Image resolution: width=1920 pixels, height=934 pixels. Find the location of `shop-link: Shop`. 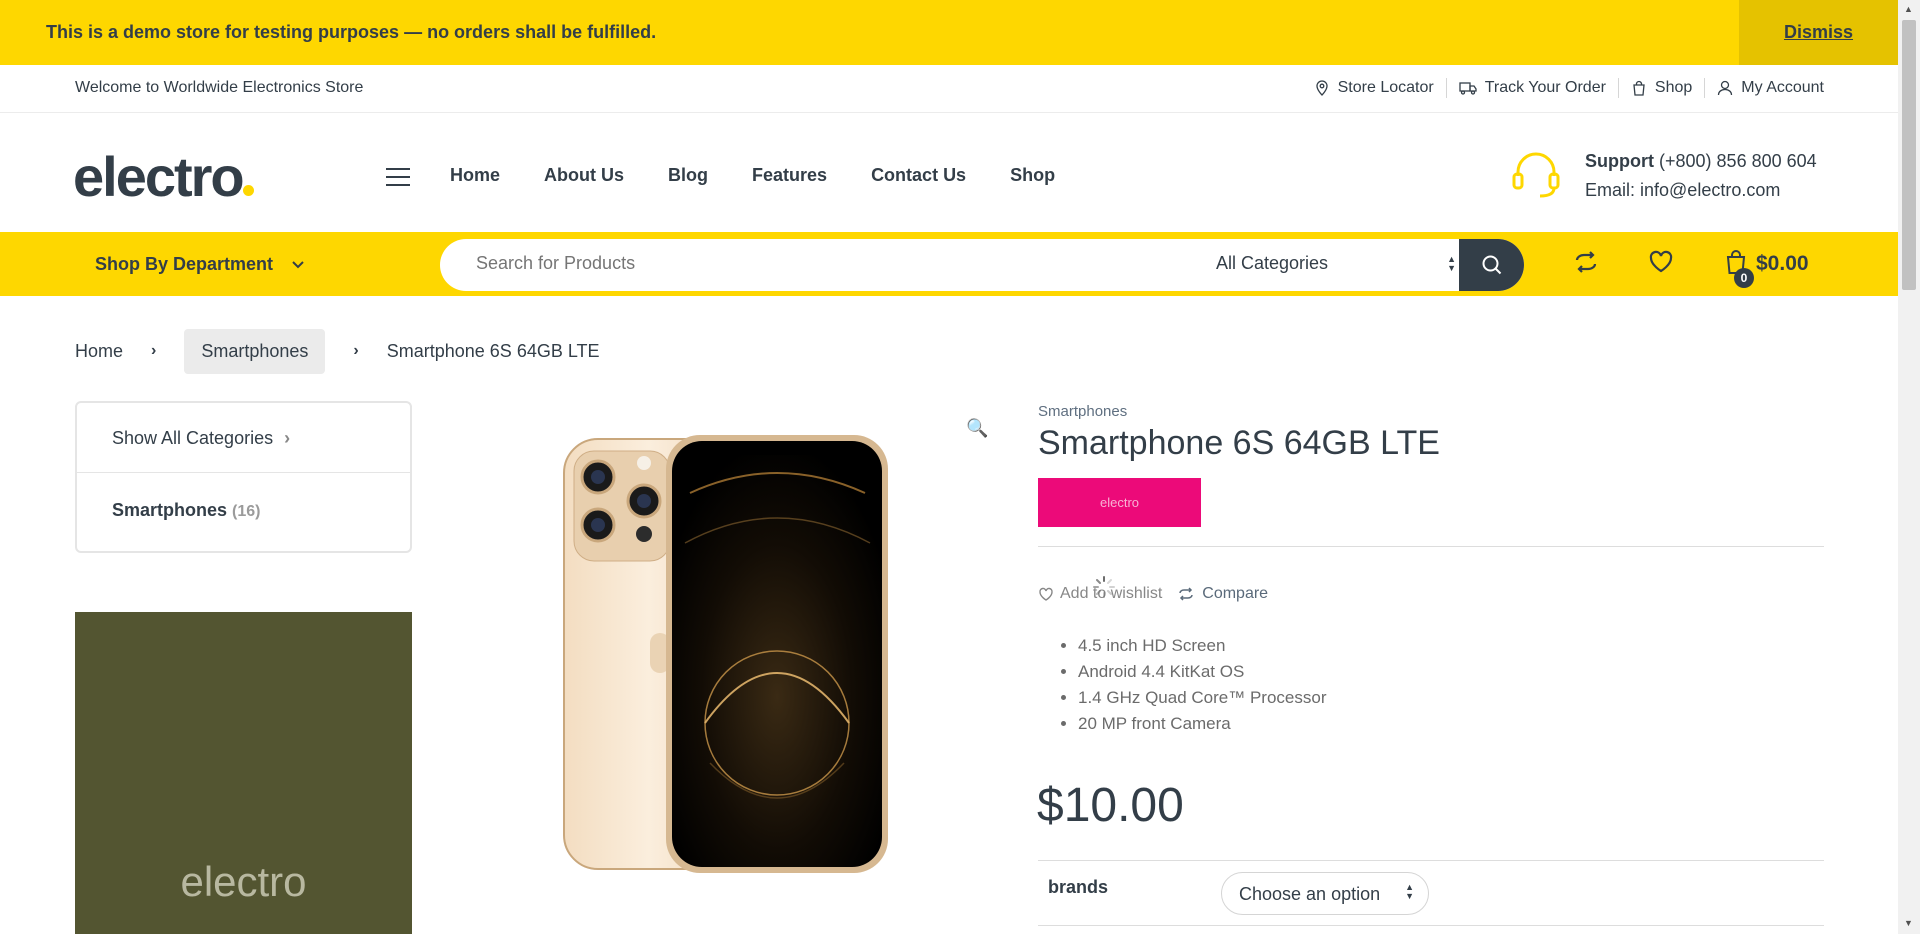

shop-link: Shop is located at coordinates (1662, 88).